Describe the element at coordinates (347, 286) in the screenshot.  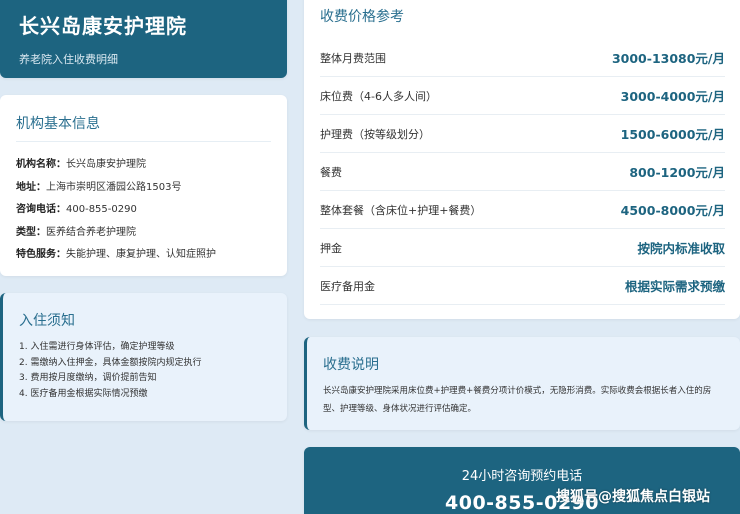
I see `fee-label: 医疗备用金` at that location.